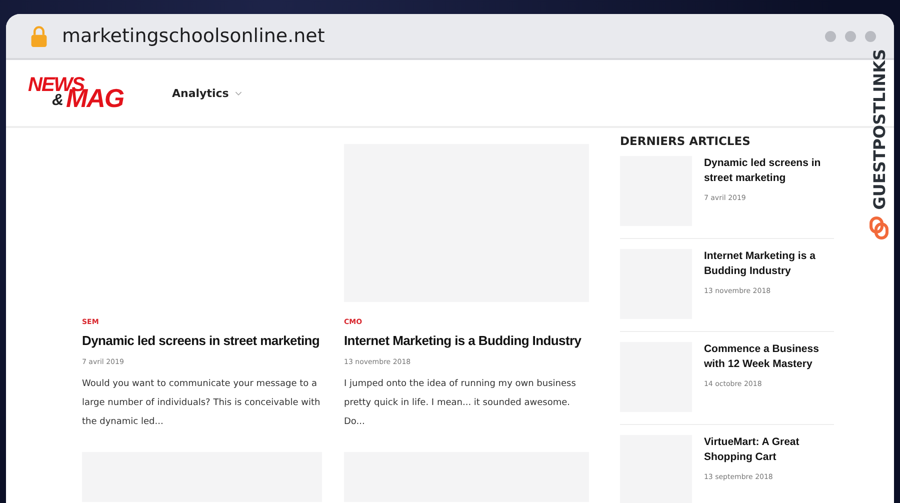 The height and width of the screenshot is (503, 900). Describe the element at coordinates (769, 171) in the screenshot. I see `article-title: Dynamic led screens in street marketing` at that location.